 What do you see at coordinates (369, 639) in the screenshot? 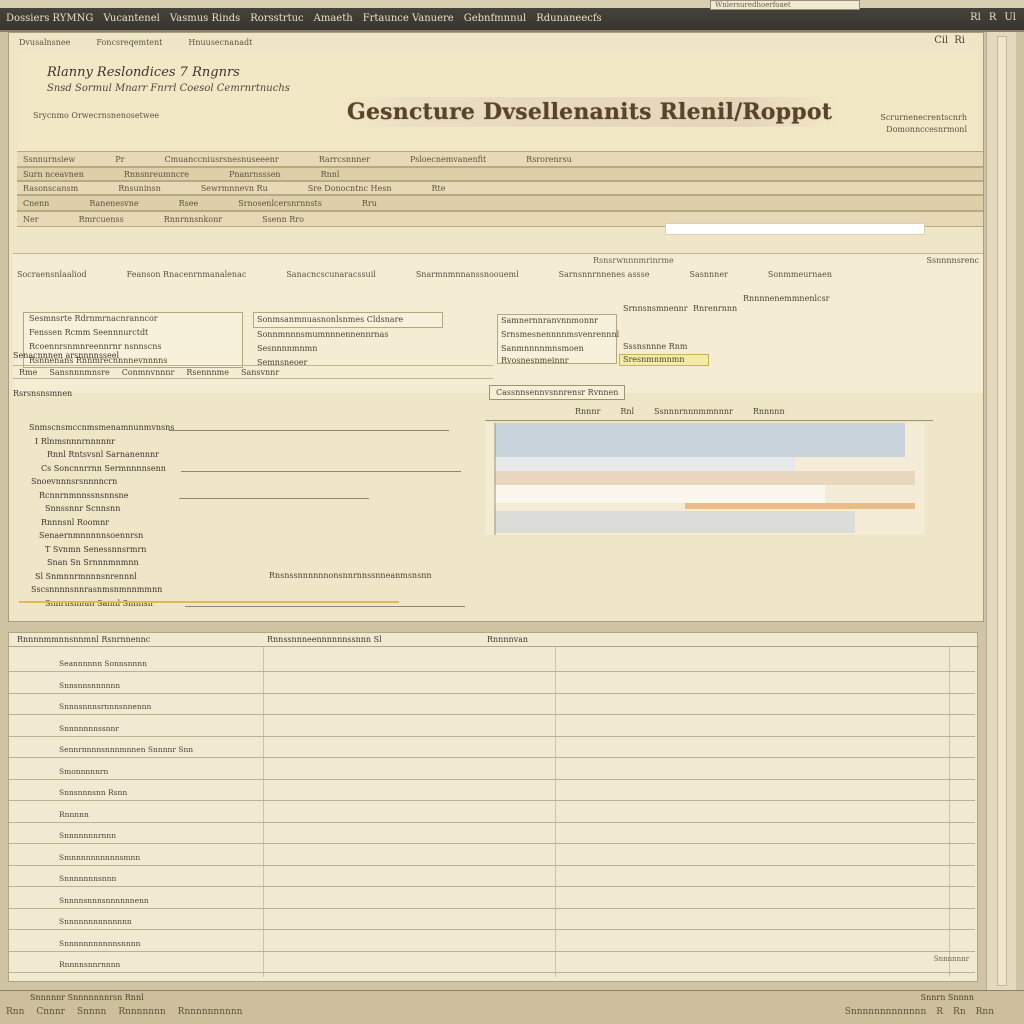
I see `grid-header-cell: Rnnssnnneennnnnnssnnn Sl` at bounding box center [369, 639].